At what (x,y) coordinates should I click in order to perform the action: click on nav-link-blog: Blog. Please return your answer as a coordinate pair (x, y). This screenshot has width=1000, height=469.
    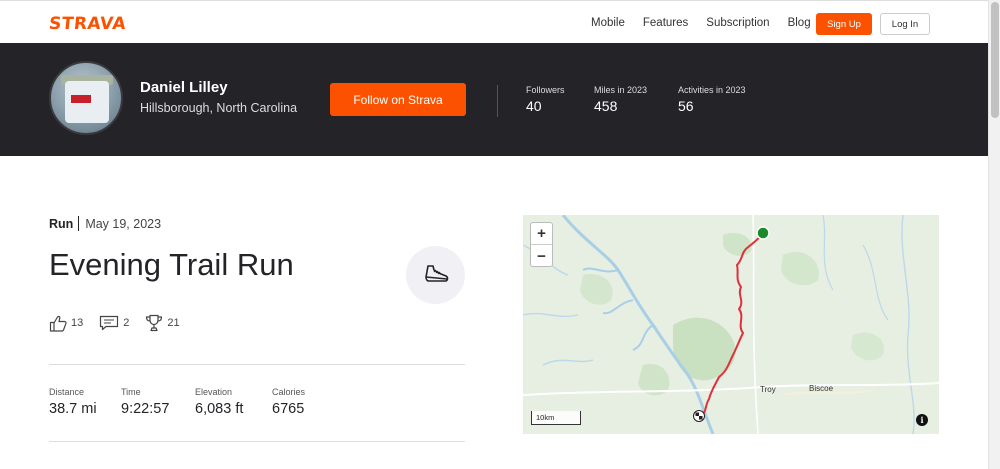
    Looking at the image, I should click on (799, 23).